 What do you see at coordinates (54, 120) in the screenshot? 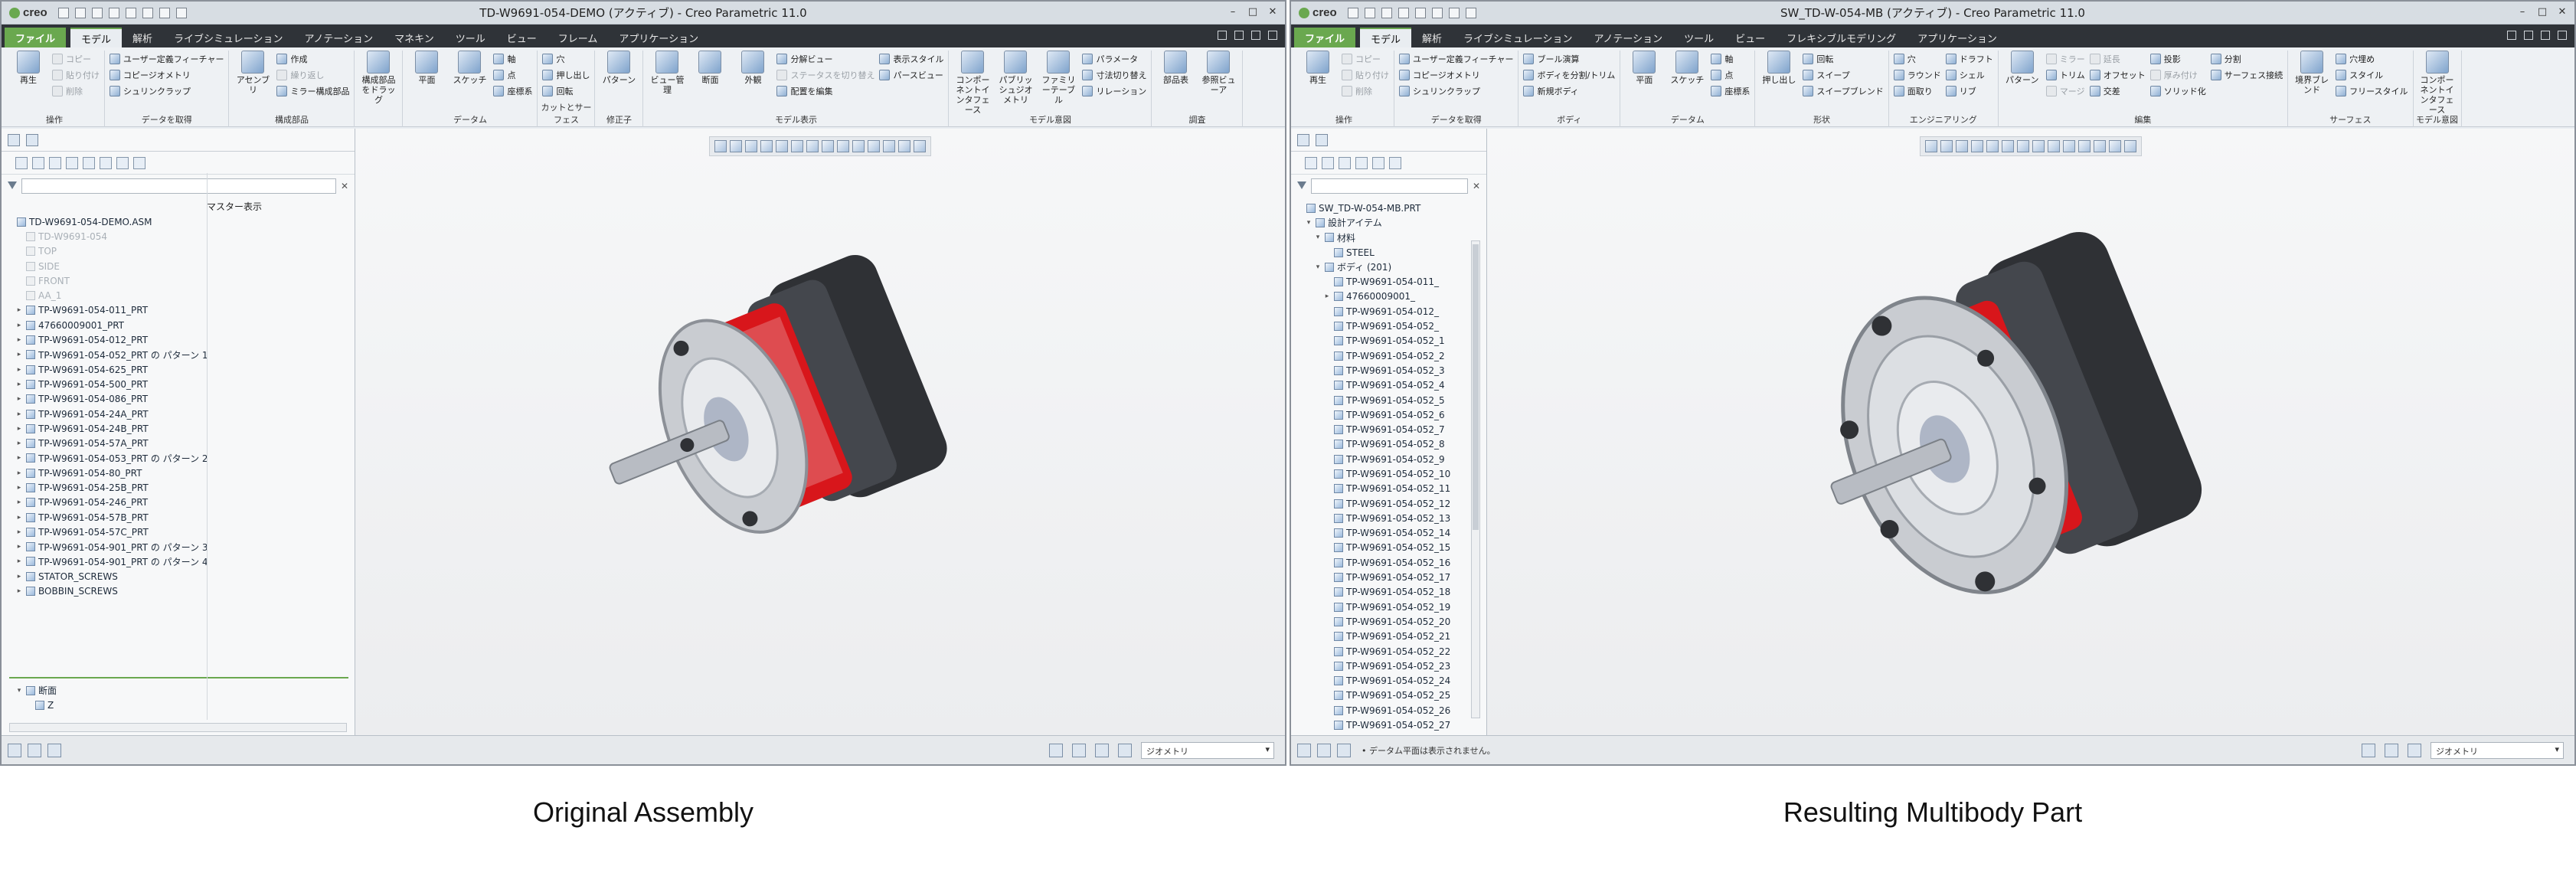
I see `ribbon-group-label: 操作` at bounding box center [54, 120].